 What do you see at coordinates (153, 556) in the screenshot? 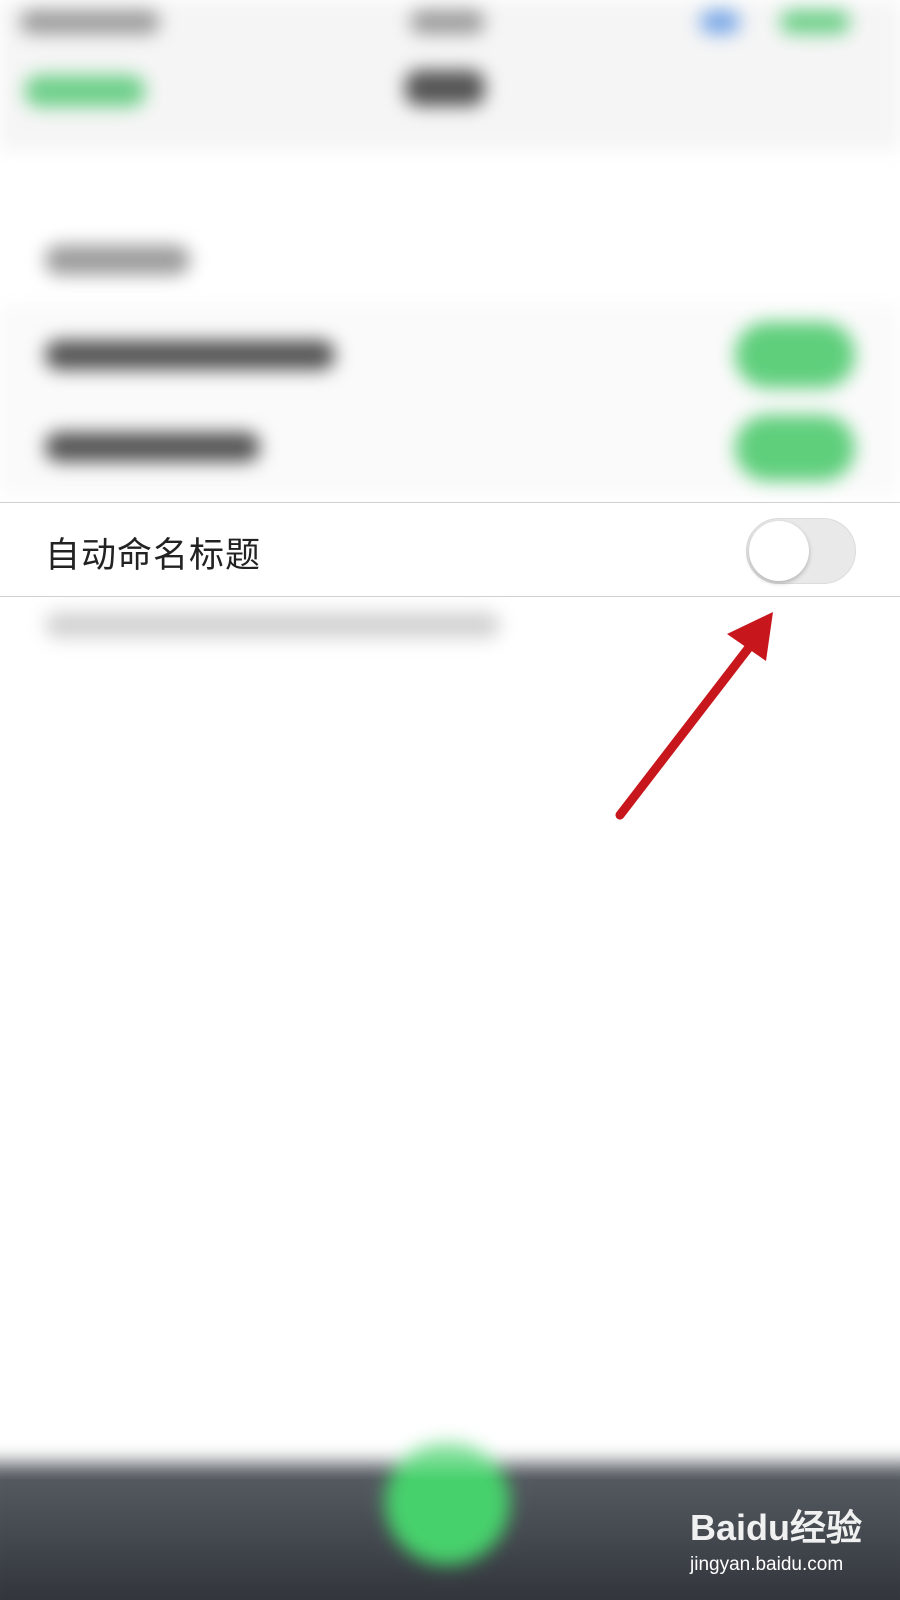
I see `setting-label: 自动命名标题` at bounding box center [153, 556].